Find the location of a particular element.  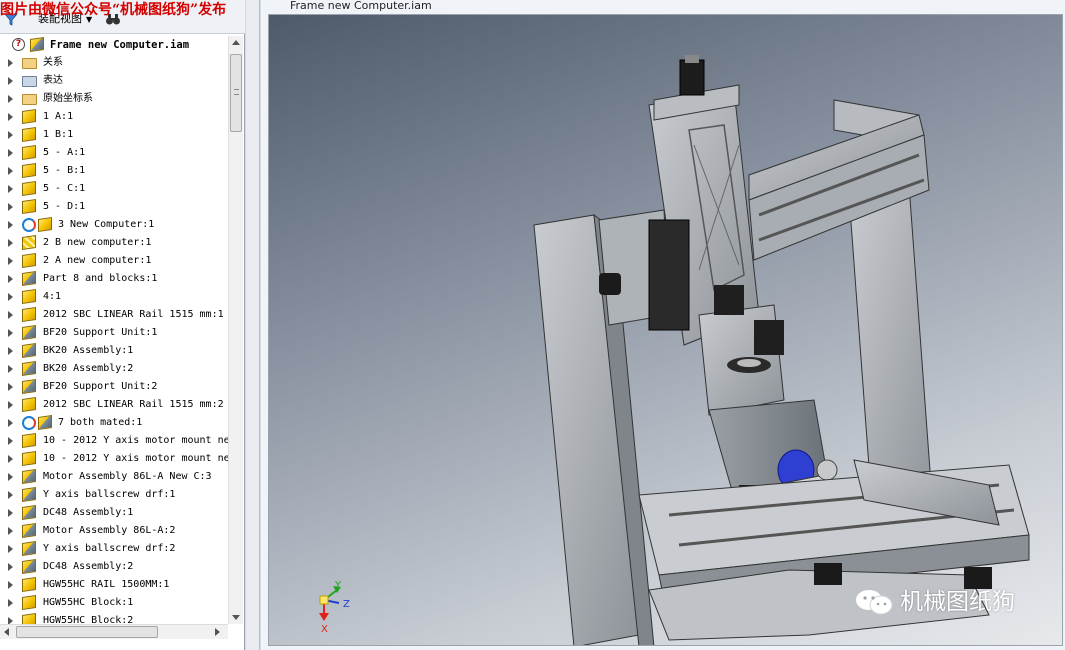

browser-node: BF20 Support Unit:1 is located at coordinates (114, 333).